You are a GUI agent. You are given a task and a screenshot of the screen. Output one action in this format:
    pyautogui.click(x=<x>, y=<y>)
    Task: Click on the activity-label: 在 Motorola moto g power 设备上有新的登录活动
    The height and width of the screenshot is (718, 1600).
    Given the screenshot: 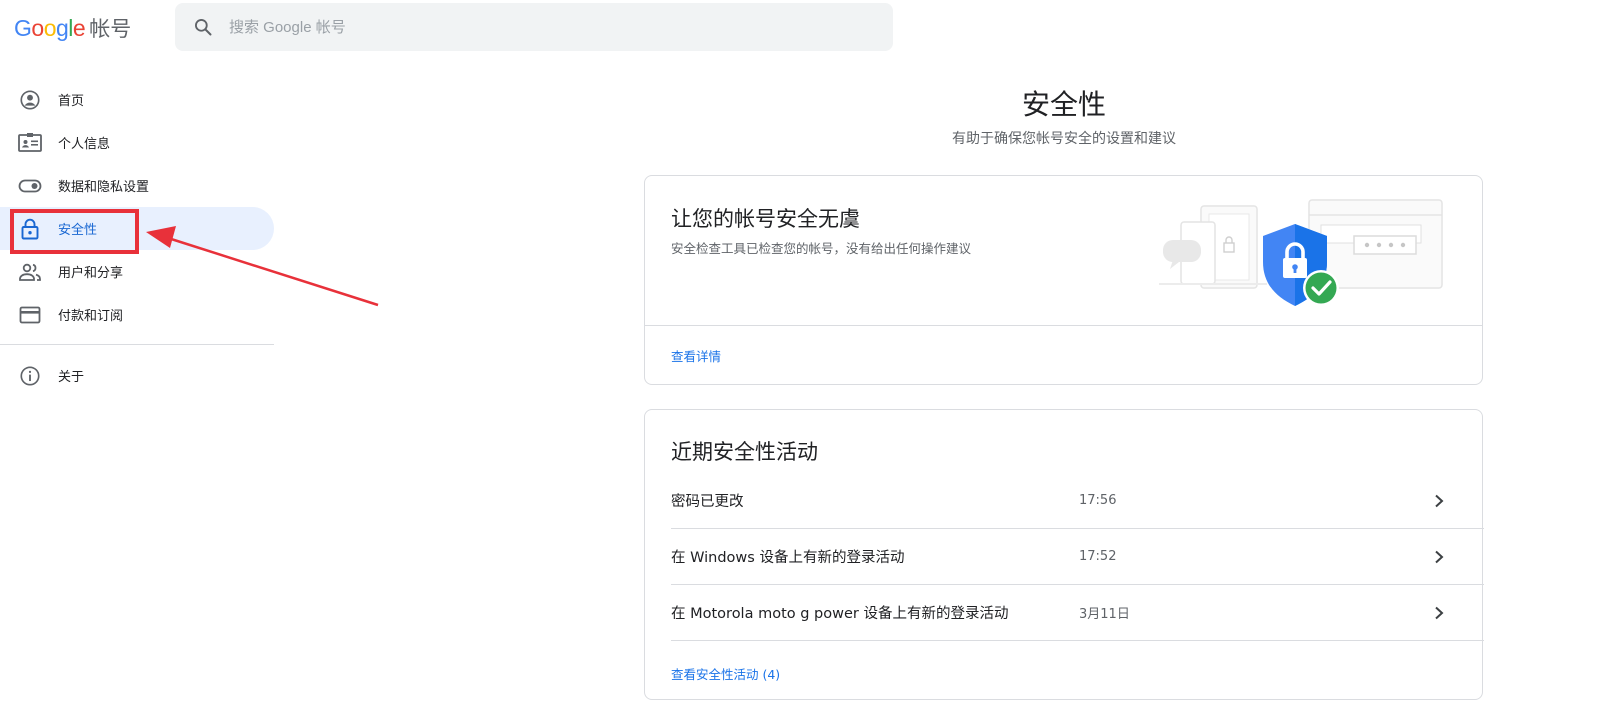 What is the action you would take?
    pyautogui.click(x=840, y=614)
    